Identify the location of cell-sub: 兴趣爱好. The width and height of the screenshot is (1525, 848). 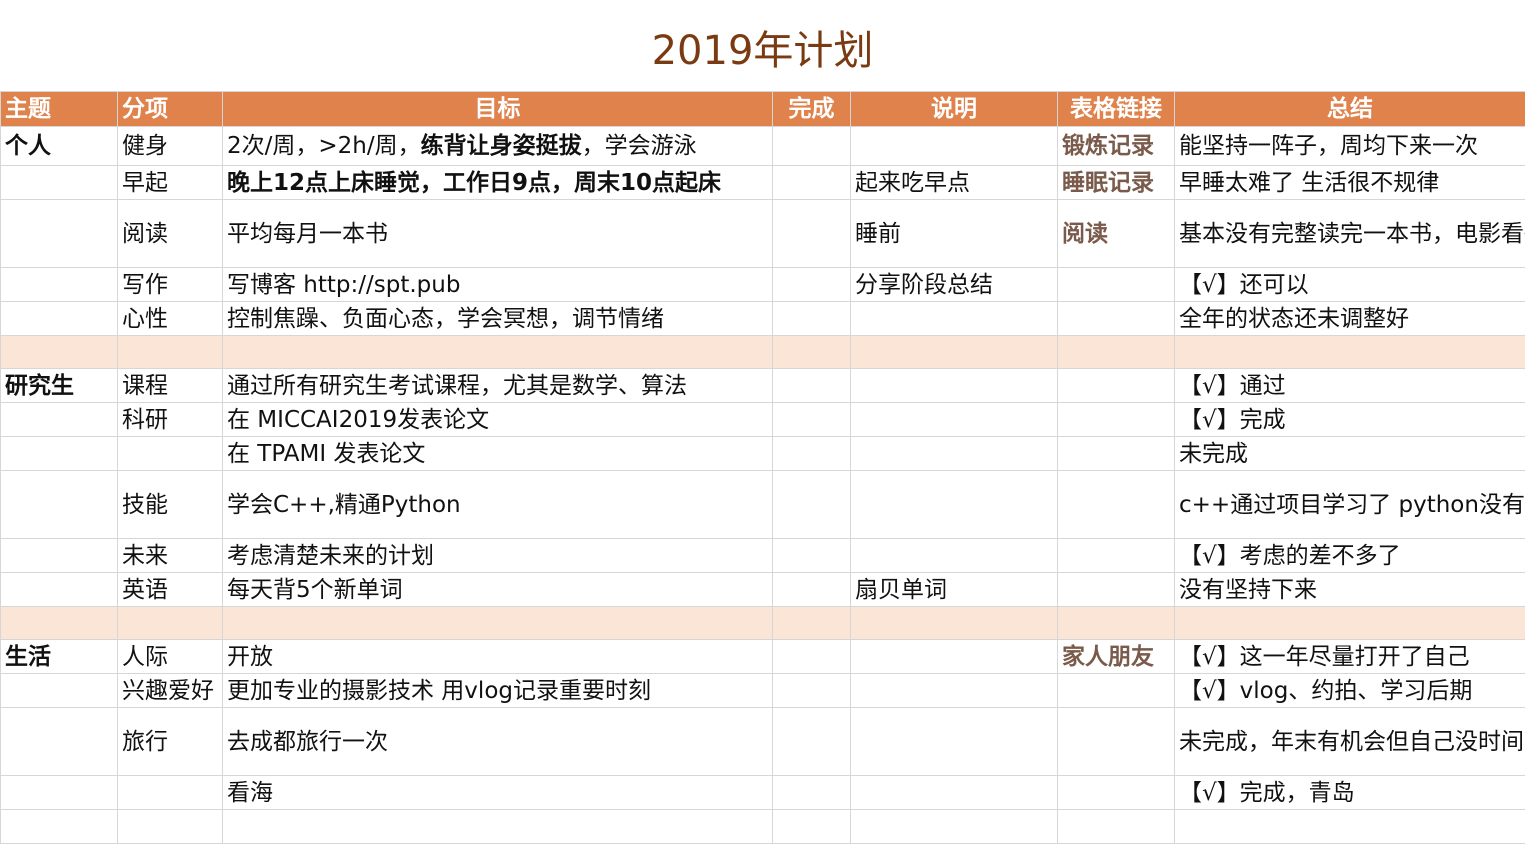
(170, 690).